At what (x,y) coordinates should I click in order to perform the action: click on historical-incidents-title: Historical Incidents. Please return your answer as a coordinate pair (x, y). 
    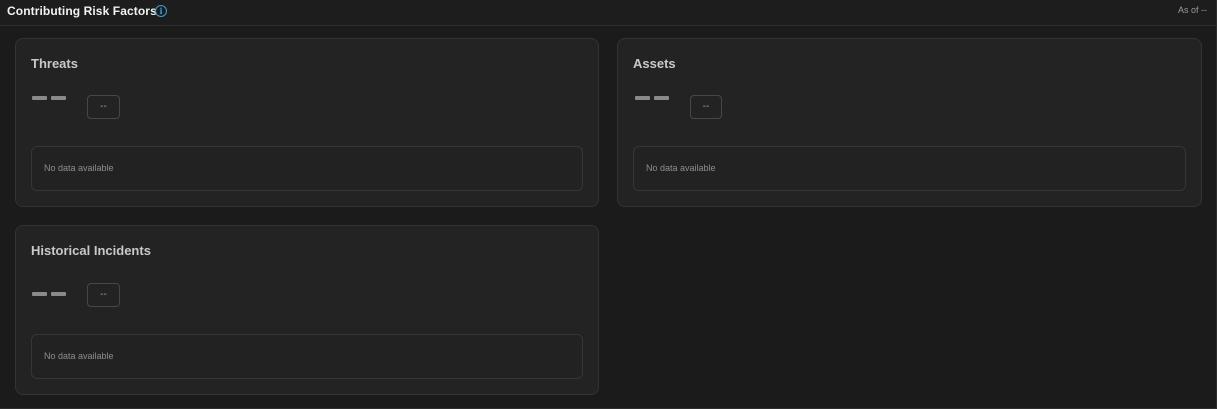
    Looking at the image, I should click on (91, 250).